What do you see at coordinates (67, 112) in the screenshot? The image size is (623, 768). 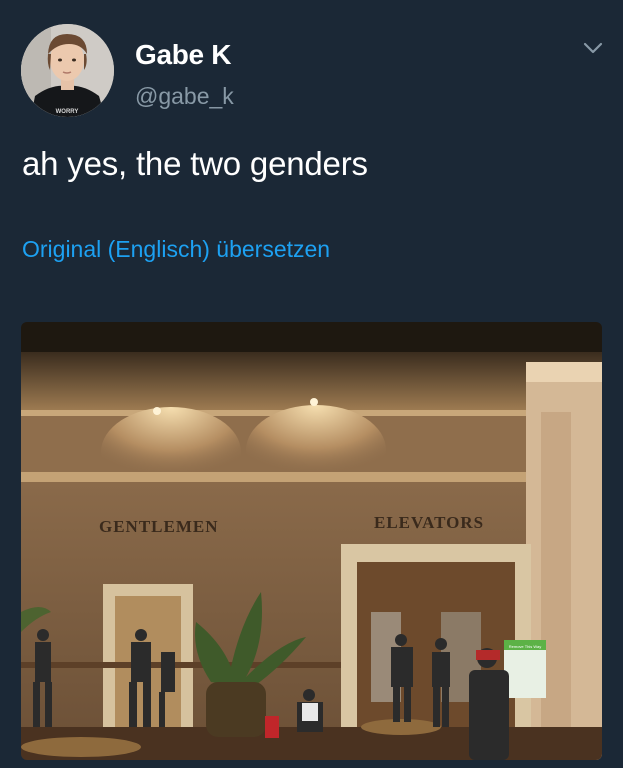 I see `avatar-shirt-text: WORRY` at bounding box center [67, 112].